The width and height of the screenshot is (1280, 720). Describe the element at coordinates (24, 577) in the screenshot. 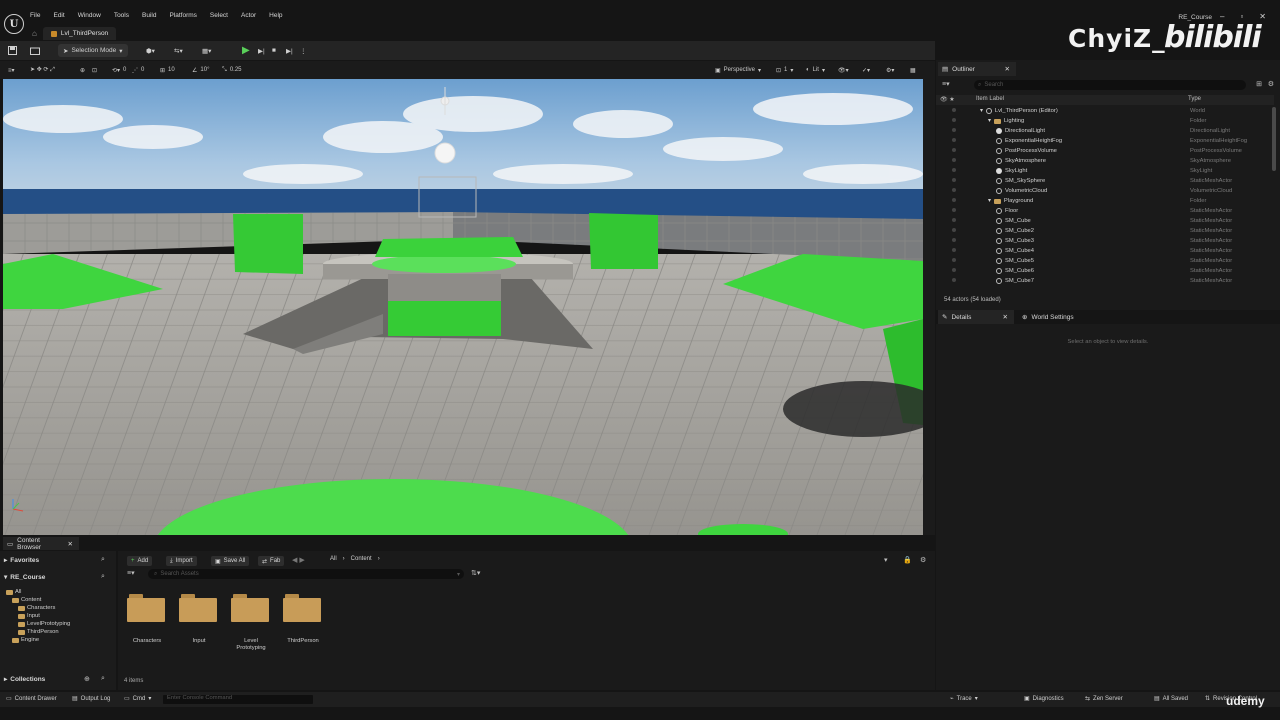

I see `project-header: ▾ RE_Course` at that location.